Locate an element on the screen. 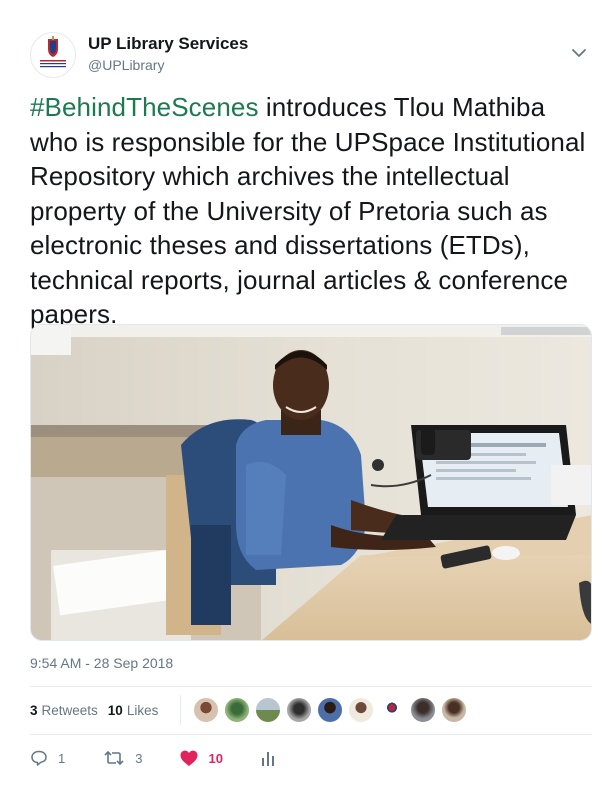  retweets-stat: 3 Retweets is located at coordinates (64, 710).